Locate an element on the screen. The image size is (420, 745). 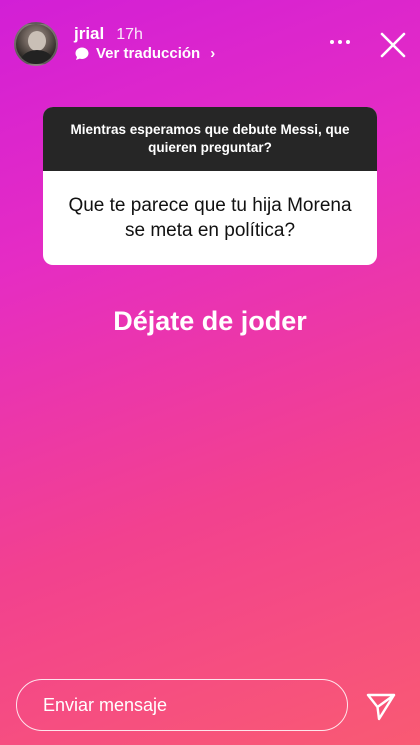
speech-bubble-icon is located at coordinates (82, 53).